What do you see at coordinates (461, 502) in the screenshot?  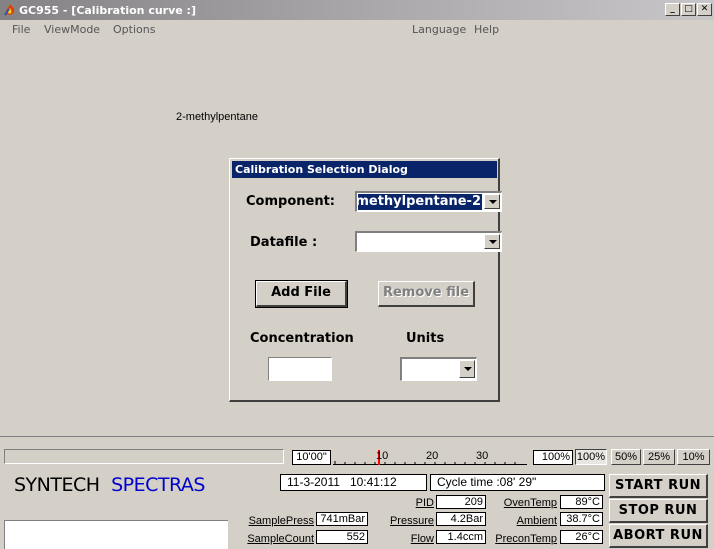 I see `pid-value: 209` at bounding box center [461, 502].